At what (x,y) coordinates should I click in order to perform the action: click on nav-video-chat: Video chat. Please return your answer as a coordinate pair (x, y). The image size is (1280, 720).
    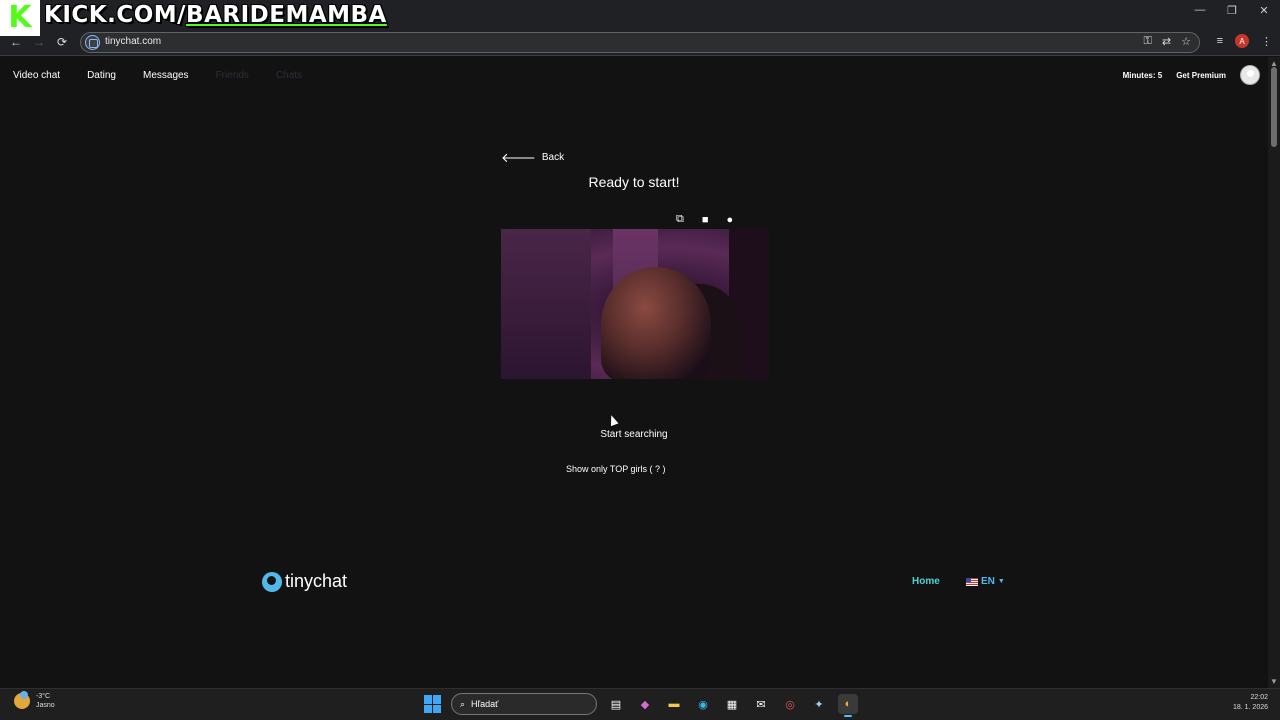
    Looking at the image, I should click on (36, 75).